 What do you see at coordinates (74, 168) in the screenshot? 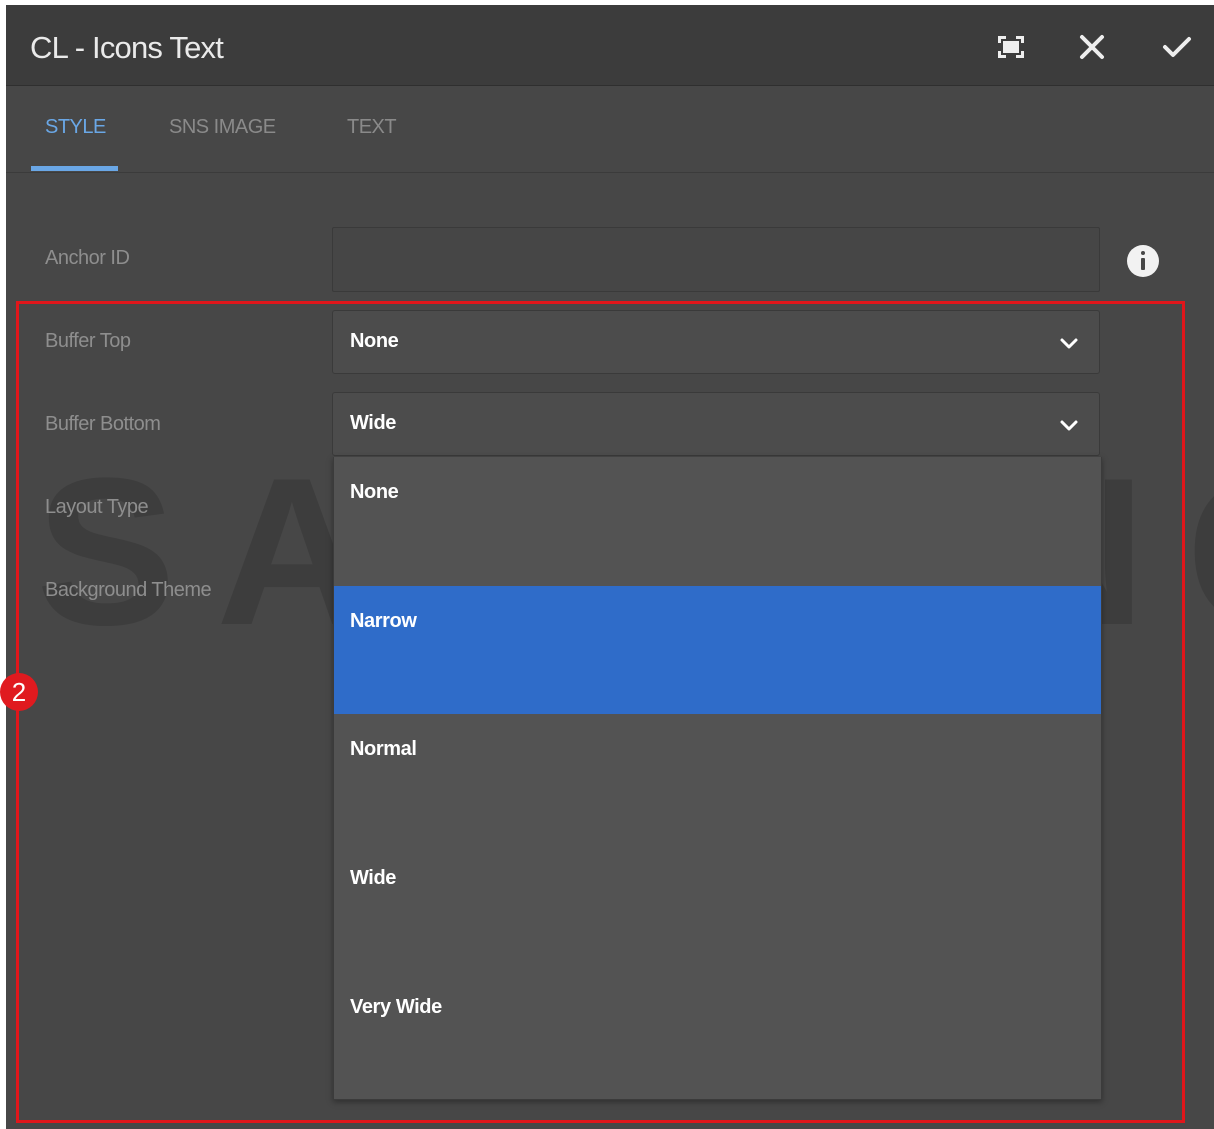
I see `active-tab-indicator` at bounding box center [74, 168].